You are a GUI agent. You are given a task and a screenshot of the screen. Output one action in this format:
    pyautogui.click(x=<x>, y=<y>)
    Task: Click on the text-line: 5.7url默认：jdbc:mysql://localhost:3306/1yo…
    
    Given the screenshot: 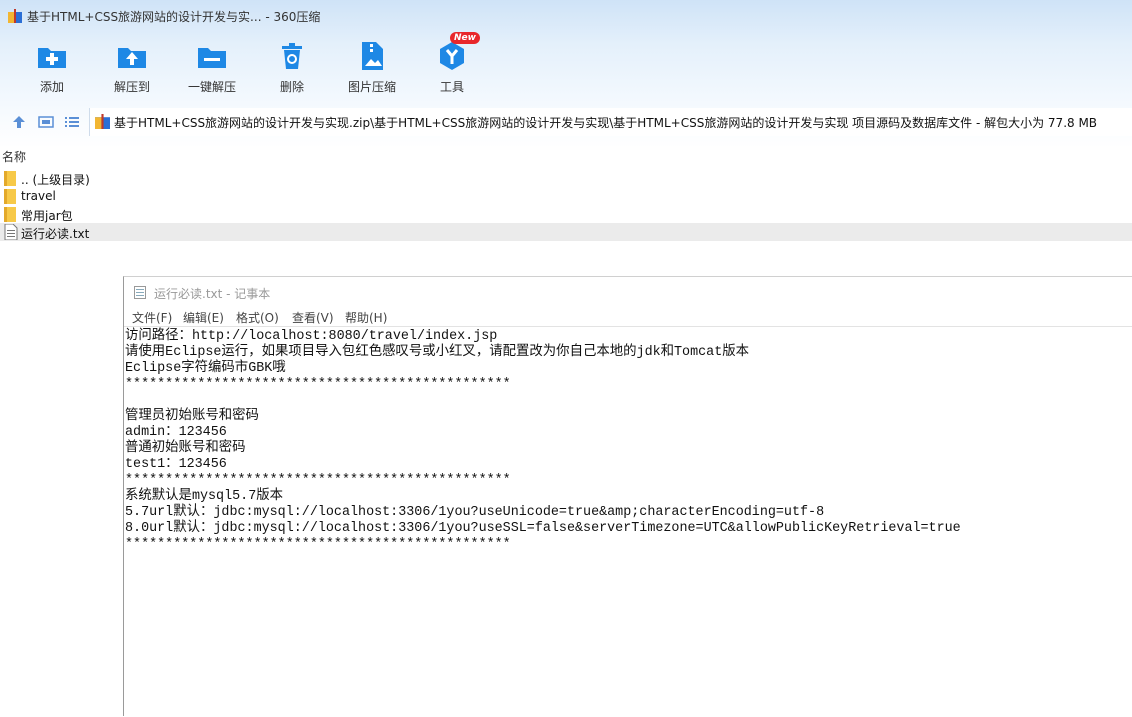 What is the action you would take?
    pyautogui.click(x=475, y=512)
    